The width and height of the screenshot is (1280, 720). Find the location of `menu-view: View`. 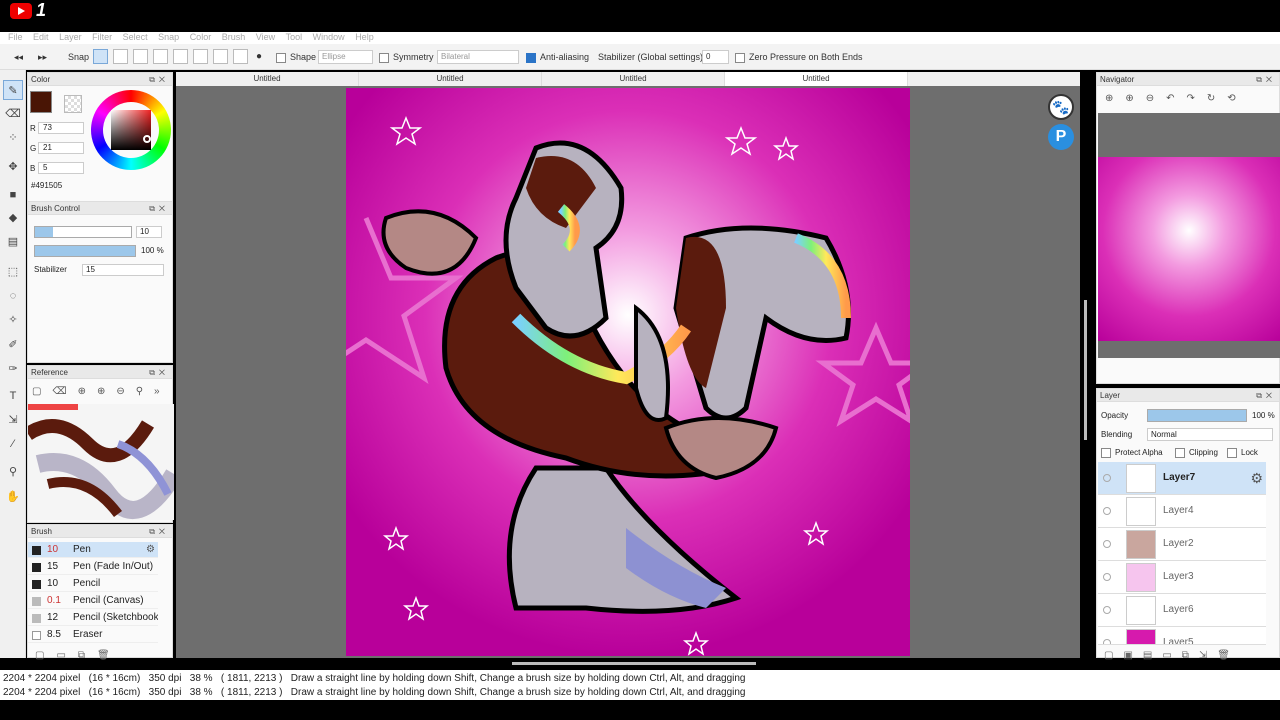

menu-view: View is located at coordinates (265, 37).